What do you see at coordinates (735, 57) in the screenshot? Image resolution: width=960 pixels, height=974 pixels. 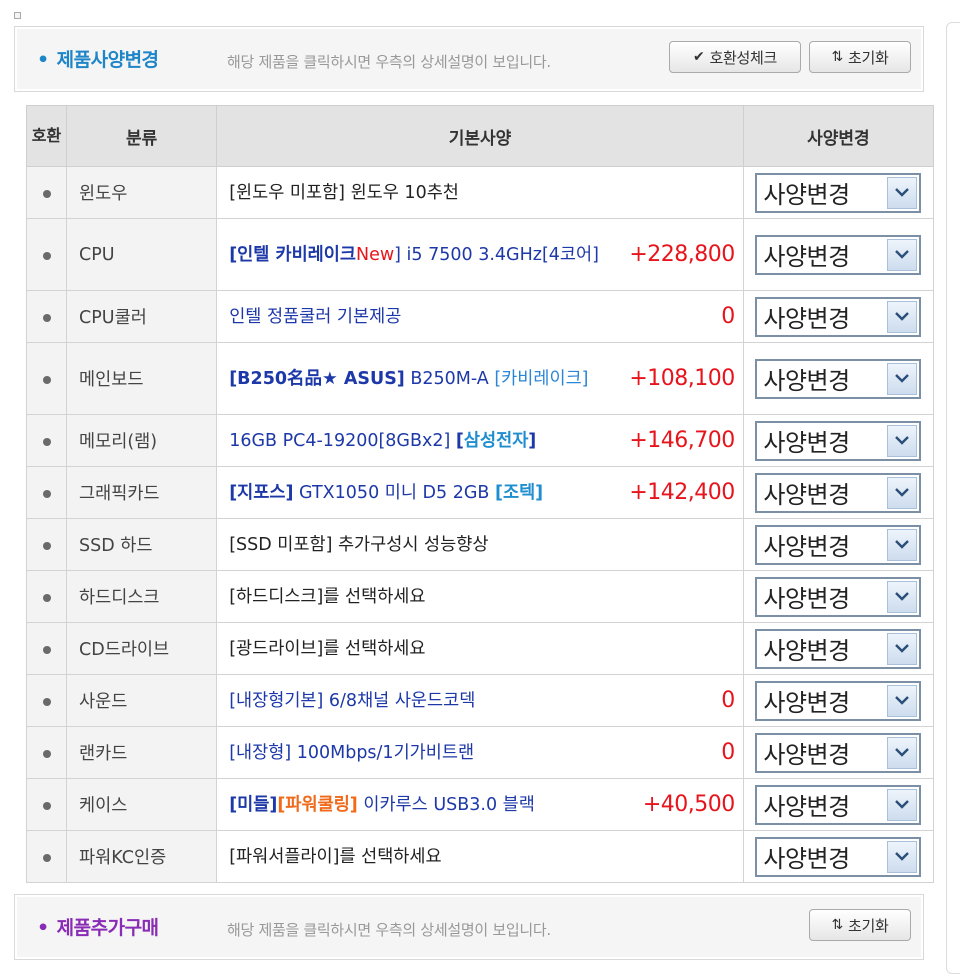 I see `compat-check-button: ✔ 호환성체크` at bounding box center [735, 57].